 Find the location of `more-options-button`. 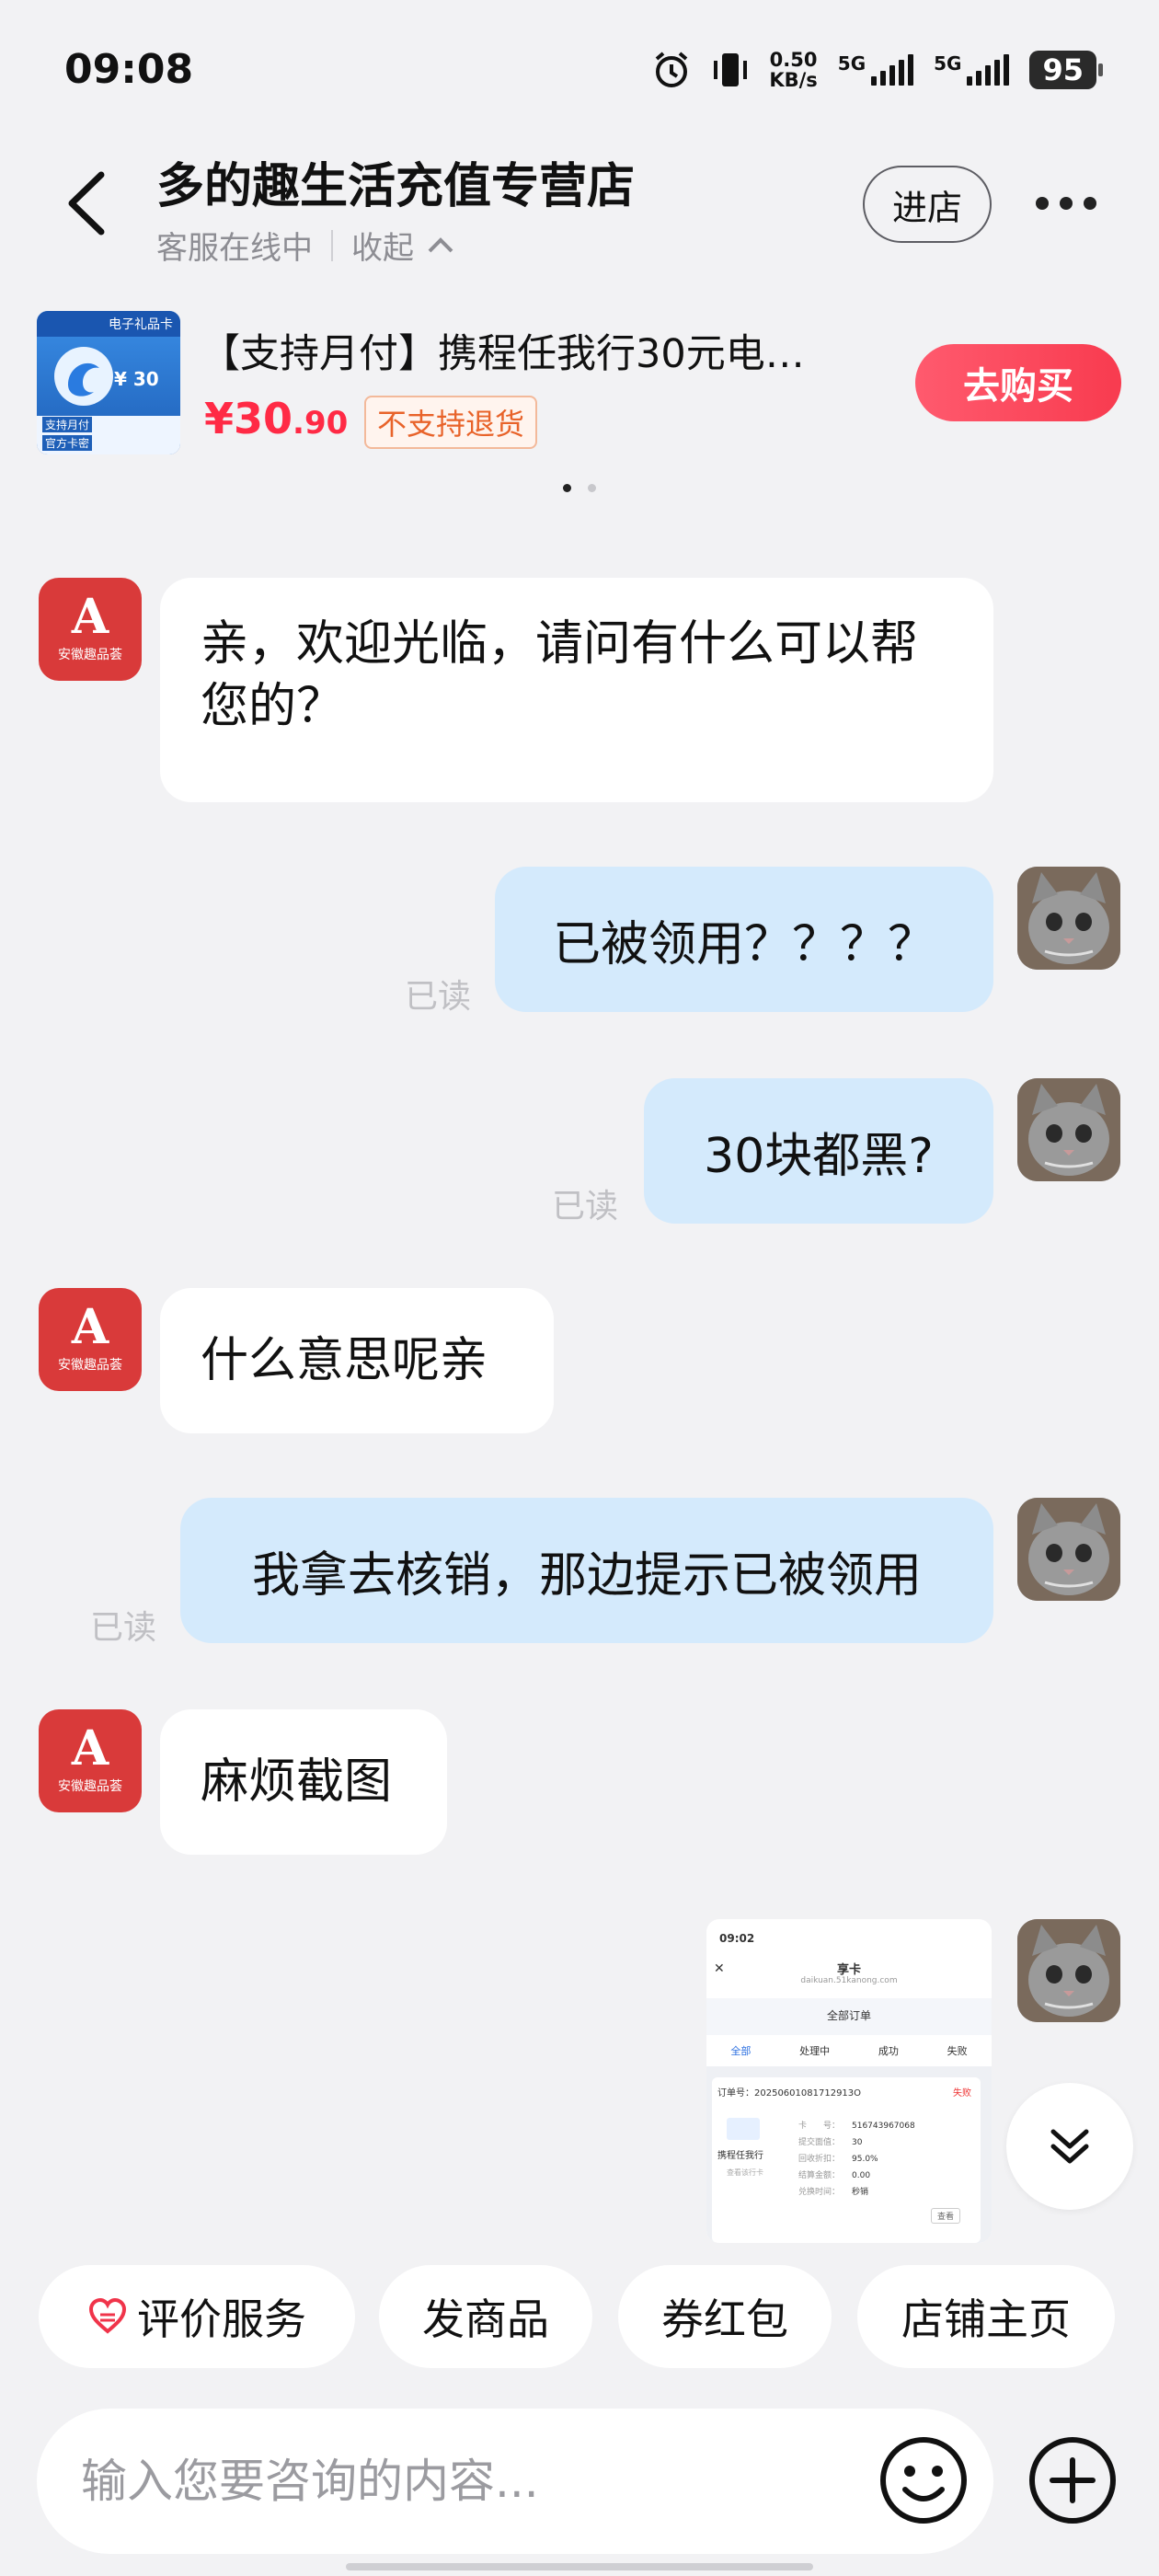

more-options-button is located at coordinates (1066, 203).